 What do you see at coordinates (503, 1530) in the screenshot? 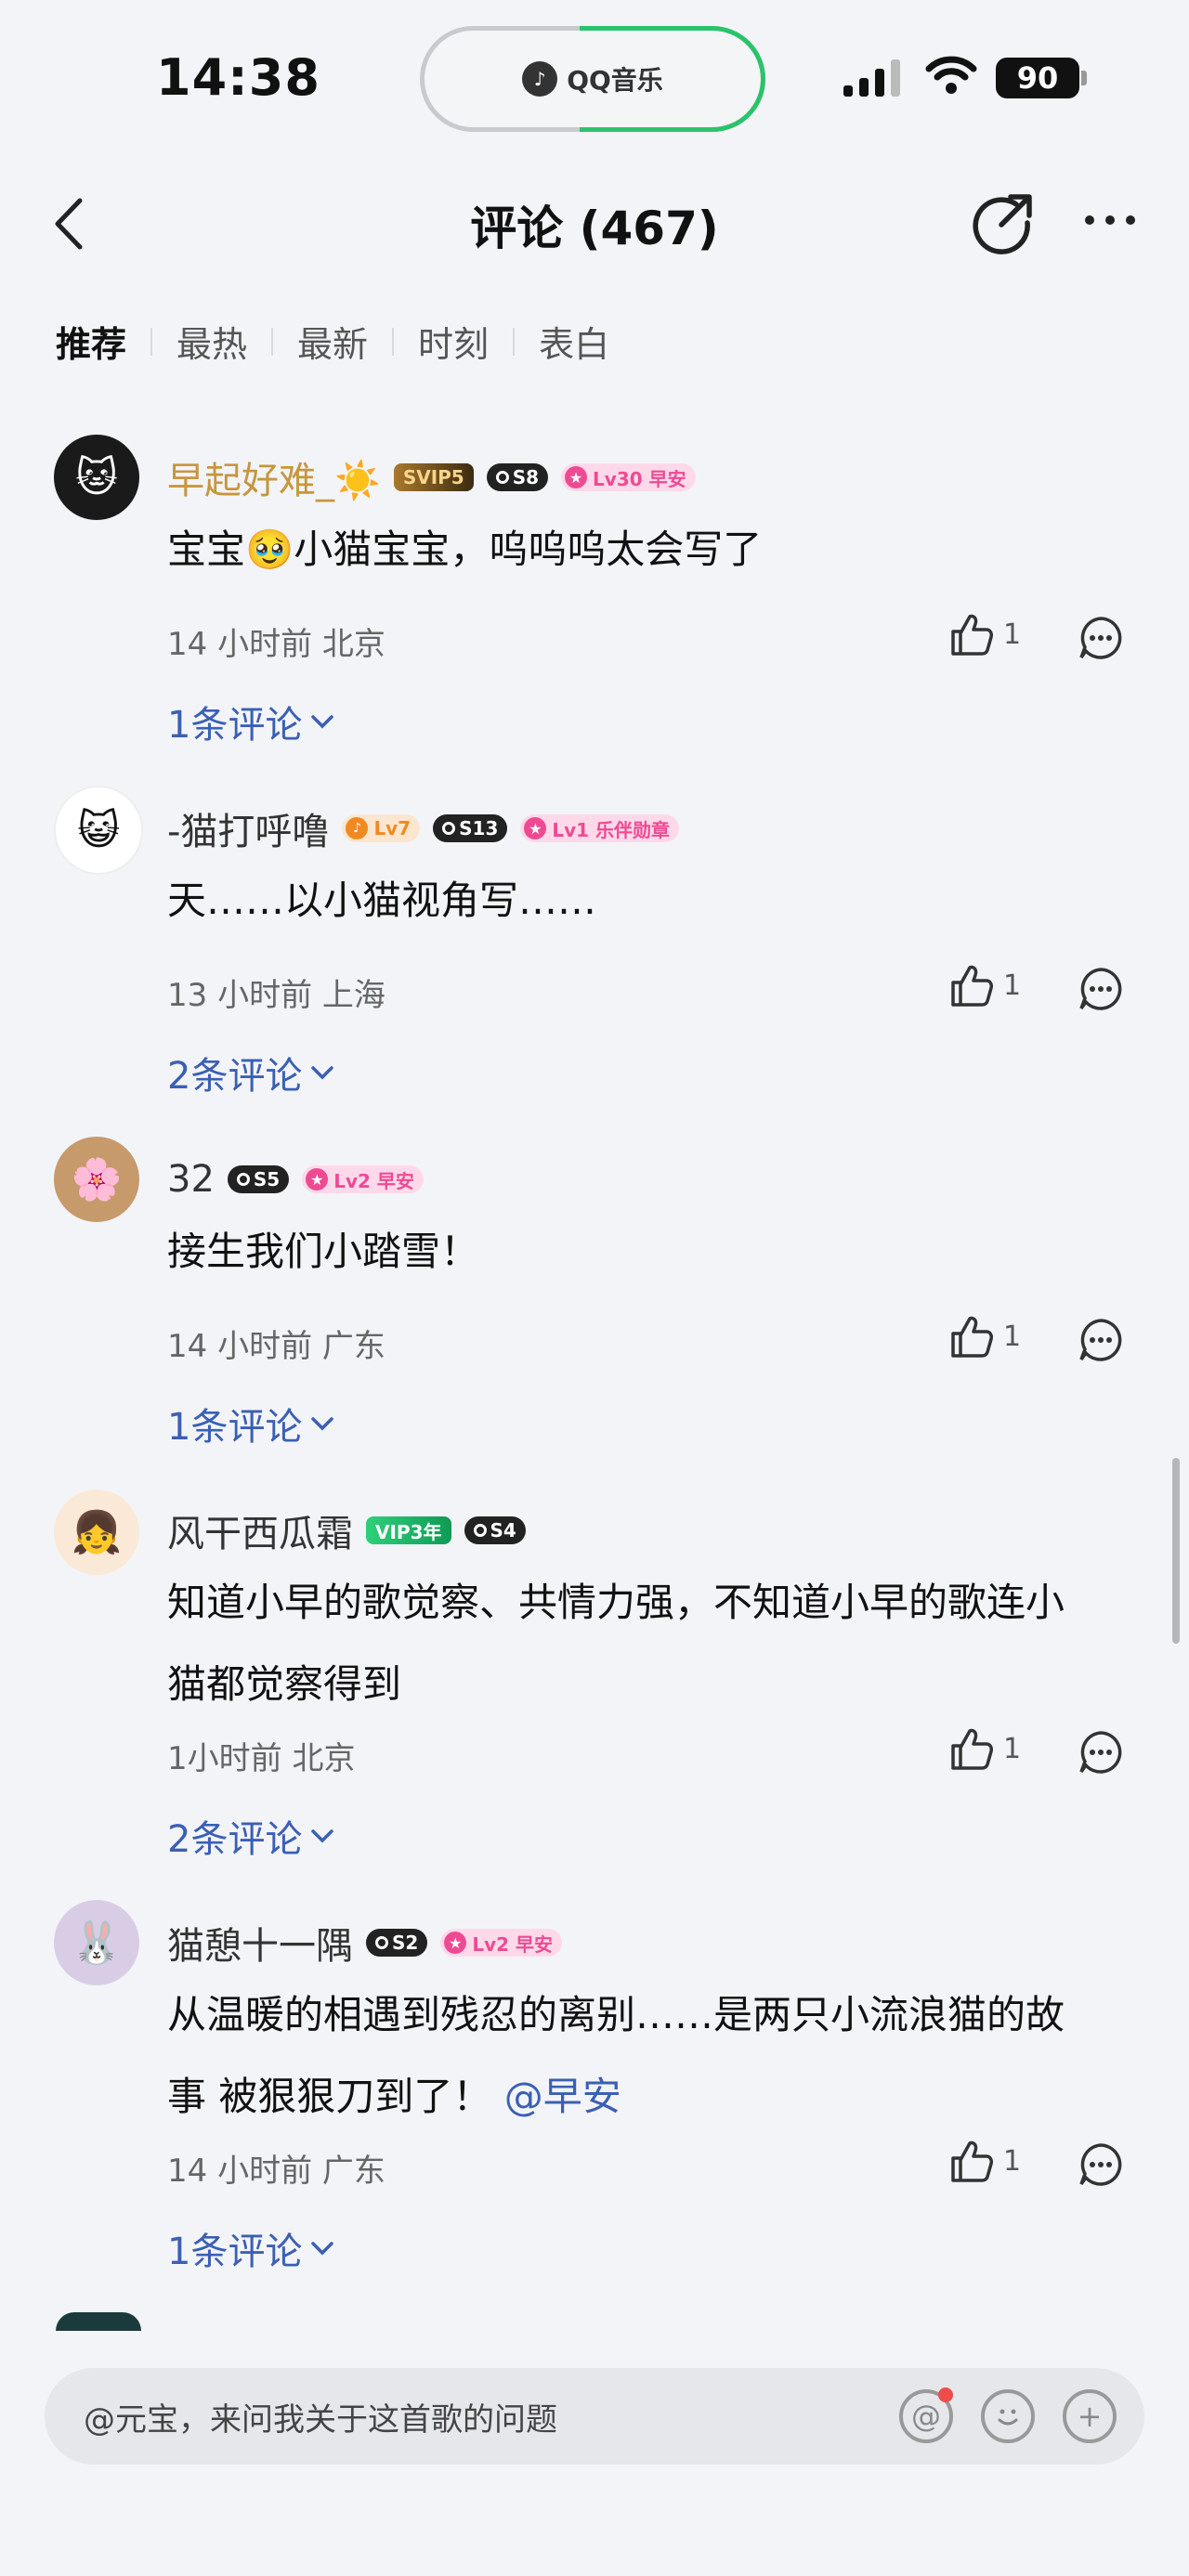
I see `s-level-text: S4` at bounding box center [503, 1530].